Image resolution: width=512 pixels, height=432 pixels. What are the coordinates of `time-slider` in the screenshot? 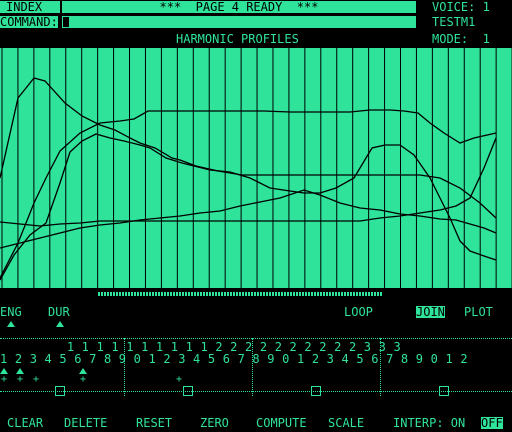 It's located at (240, 294).